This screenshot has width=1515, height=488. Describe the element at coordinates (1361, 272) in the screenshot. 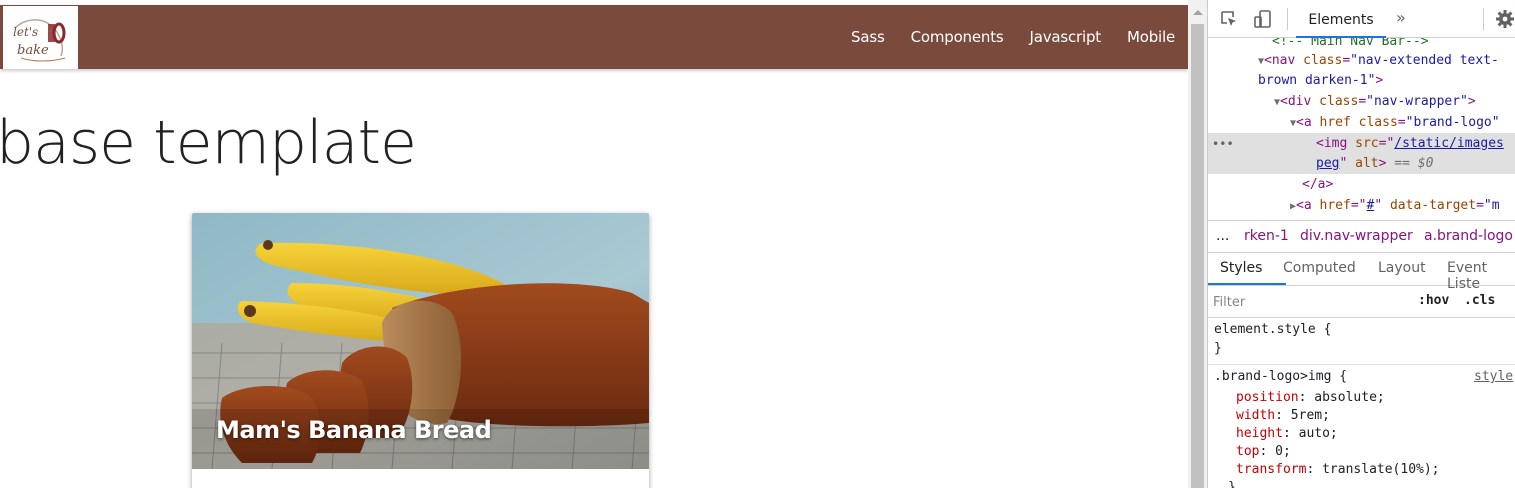

I see `styles-subtabs: Styles Computed Layout Event Liste` at that location.